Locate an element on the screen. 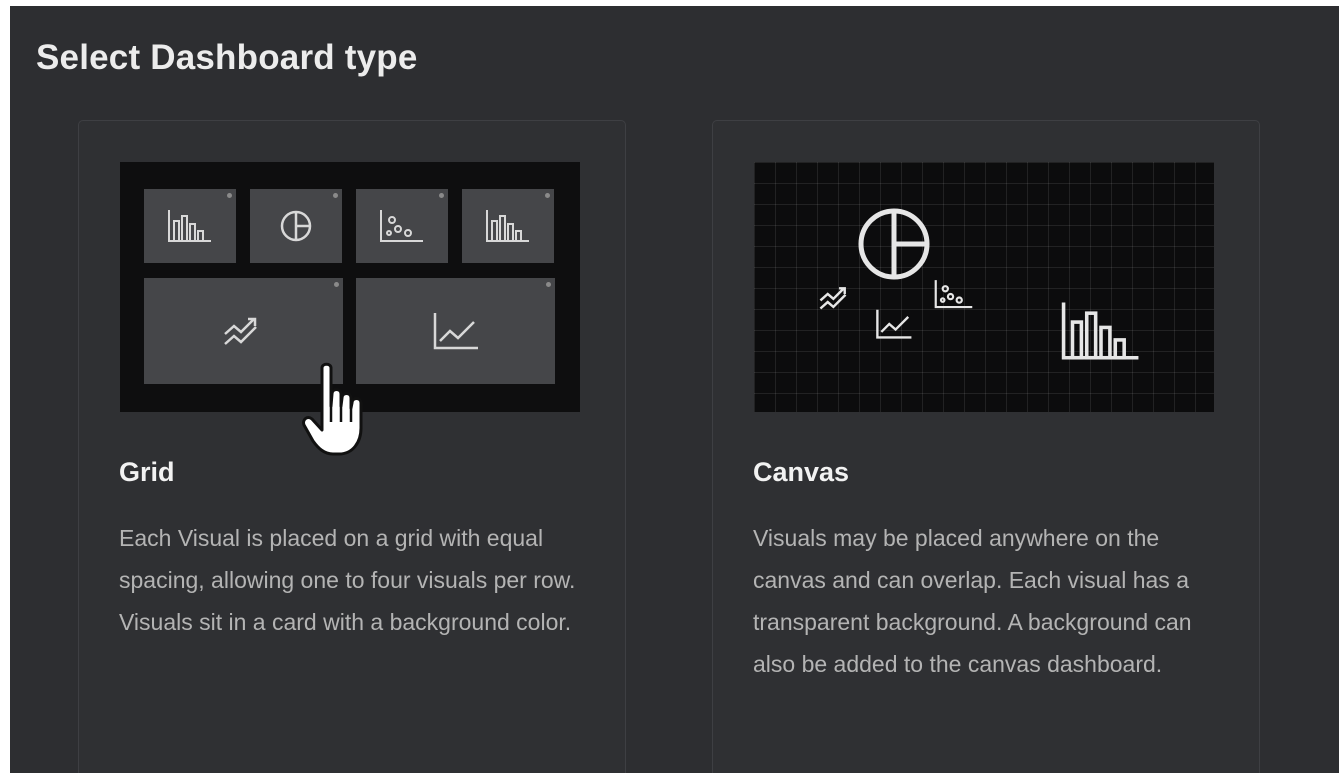 The height and width of the screenshot is (773, 1339). hand-cursor-icon is located at coordinates (332, 409).